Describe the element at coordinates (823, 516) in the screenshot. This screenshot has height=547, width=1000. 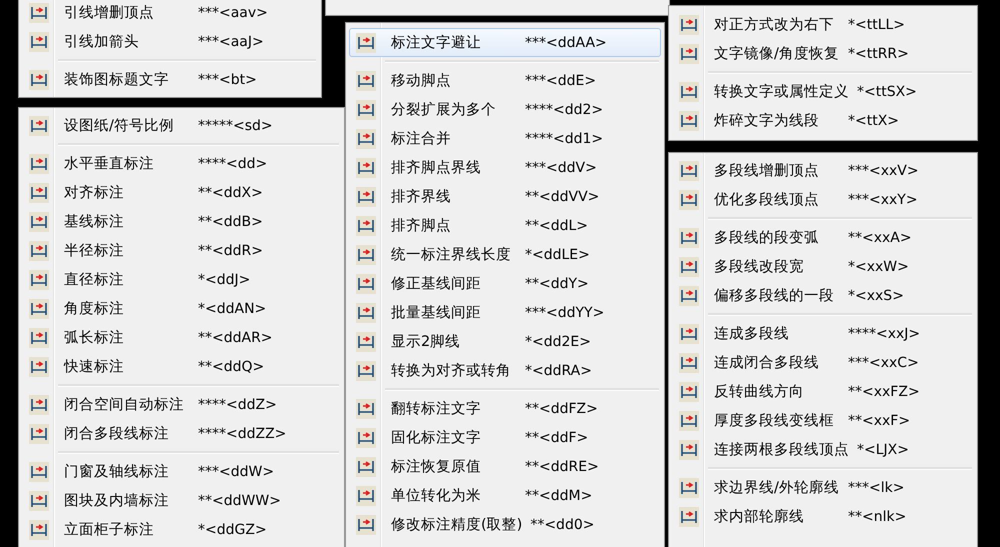
I see `menu-item: 求内部轮廓线 **<nlk>` at that location.